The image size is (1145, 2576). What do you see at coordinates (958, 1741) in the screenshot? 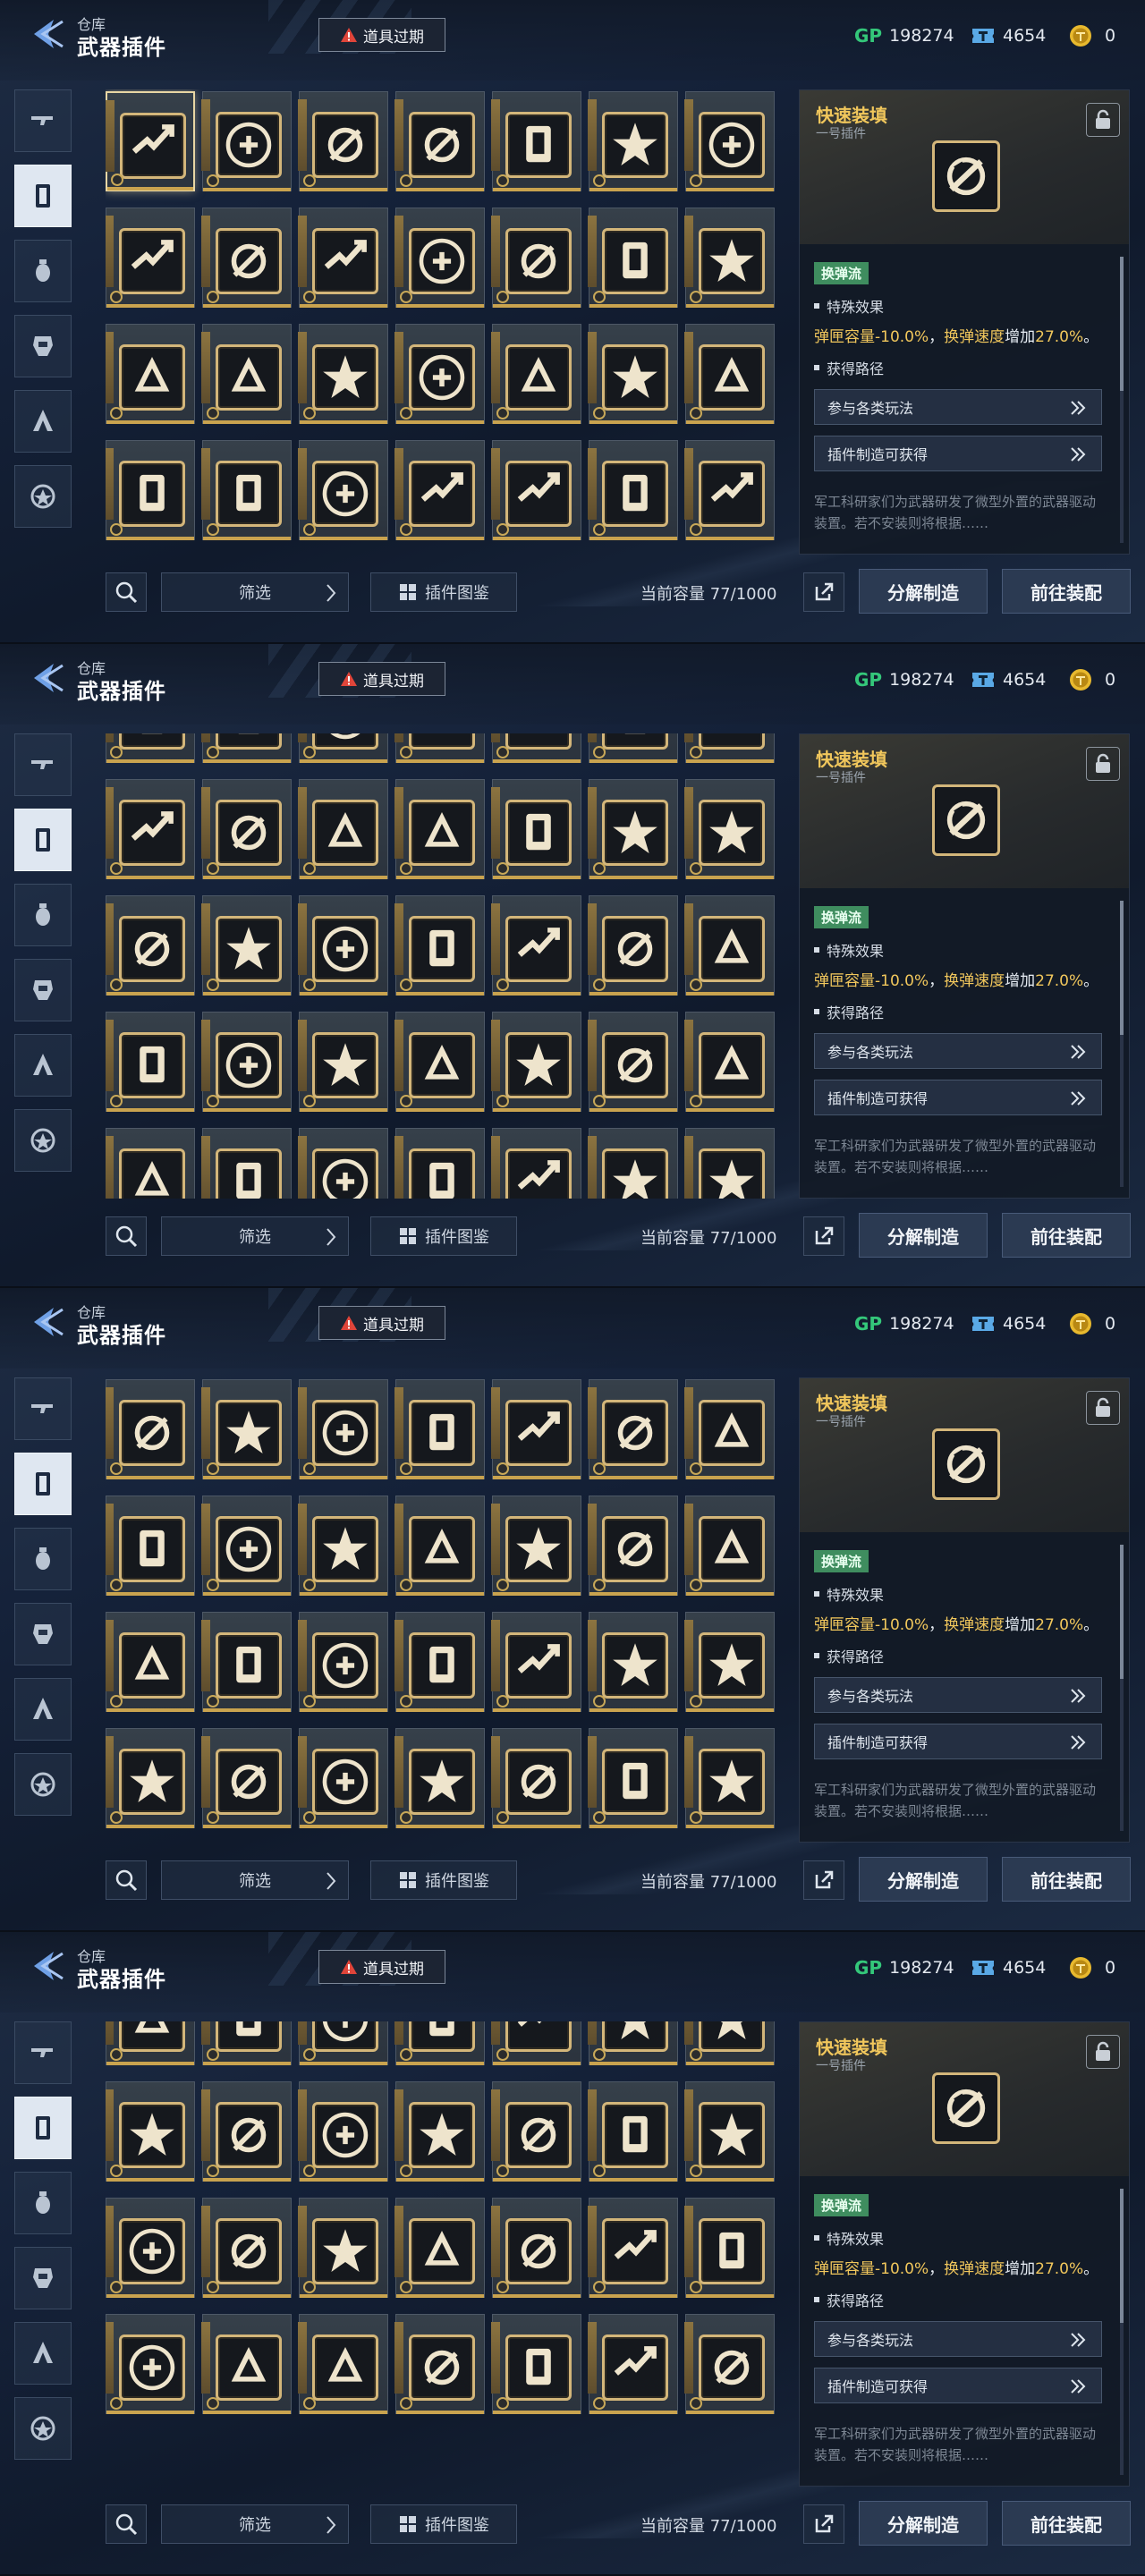
I see `route-crafting-button: 插件制造可获得` at bounding box center [958, 1741].